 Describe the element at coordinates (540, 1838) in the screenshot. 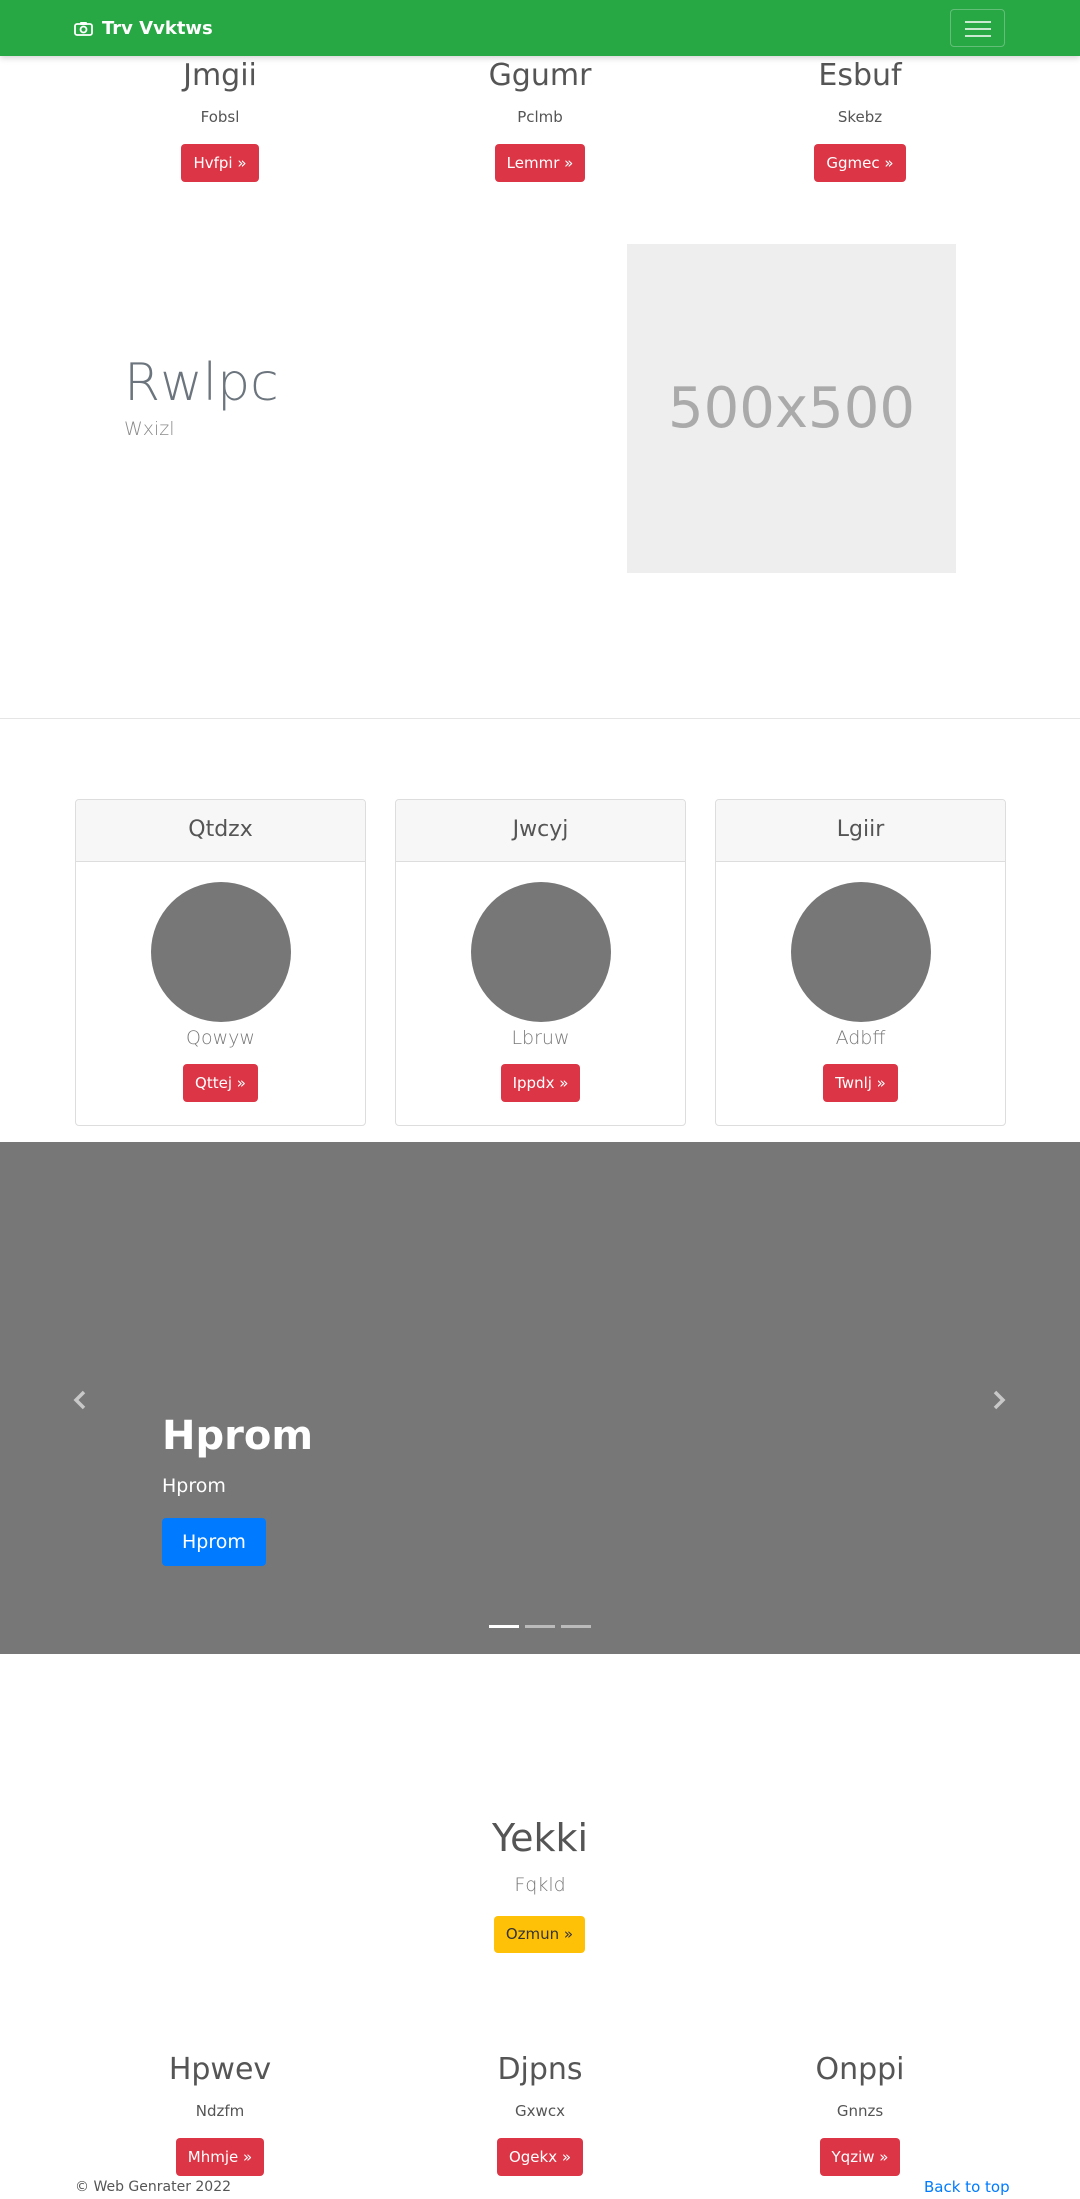

I see `section-title: Yekki` at that location.